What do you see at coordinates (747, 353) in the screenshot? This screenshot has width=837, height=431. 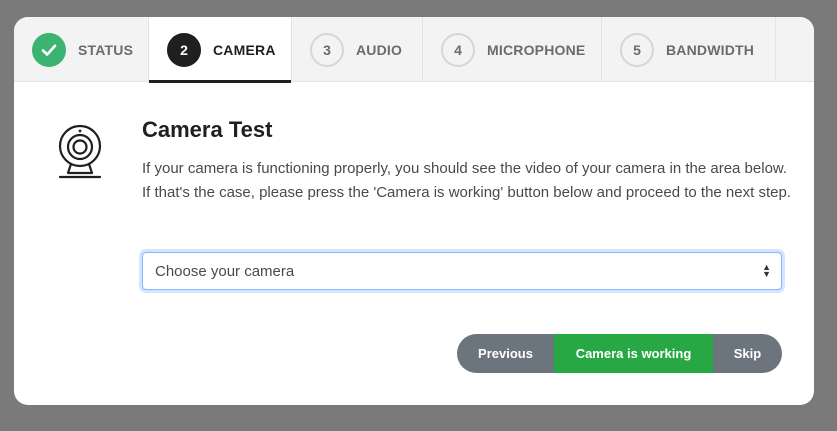 I see `skip-button: Skip` at bounding box center [747, 353].